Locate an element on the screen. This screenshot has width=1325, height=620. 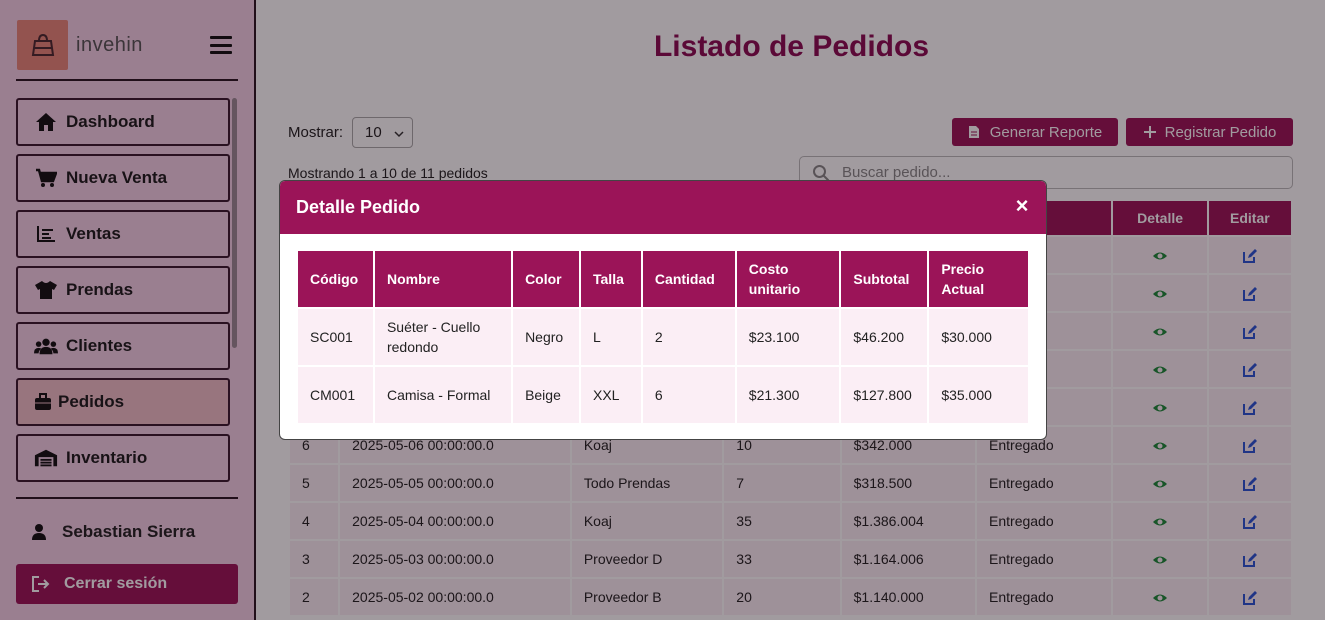
detail-cell: SC001 is located at coordinates (335, 337).